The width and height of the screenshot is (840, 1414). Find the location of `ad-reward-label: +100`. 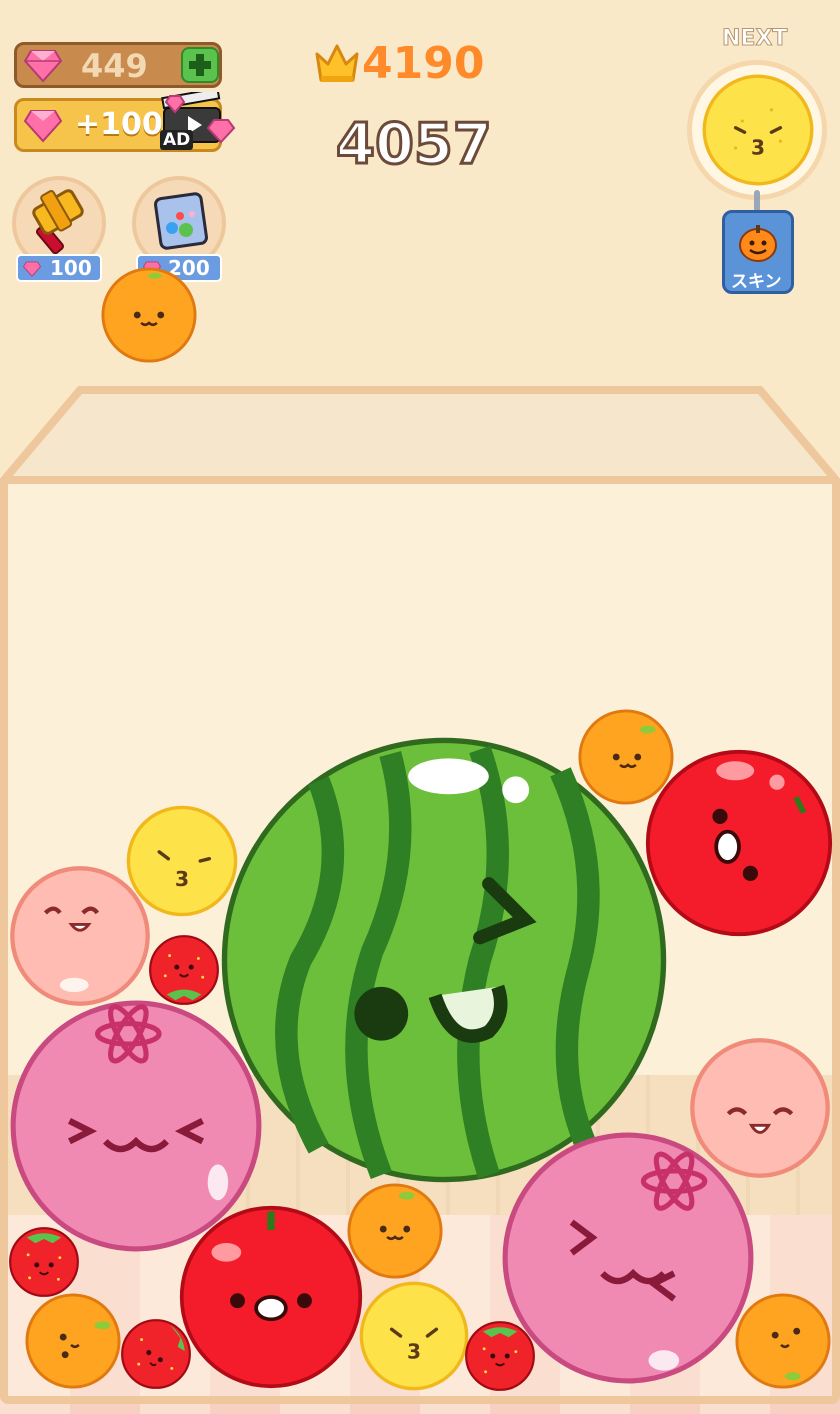

ad-reward-label: +100 is located at coordinates (119, 124).